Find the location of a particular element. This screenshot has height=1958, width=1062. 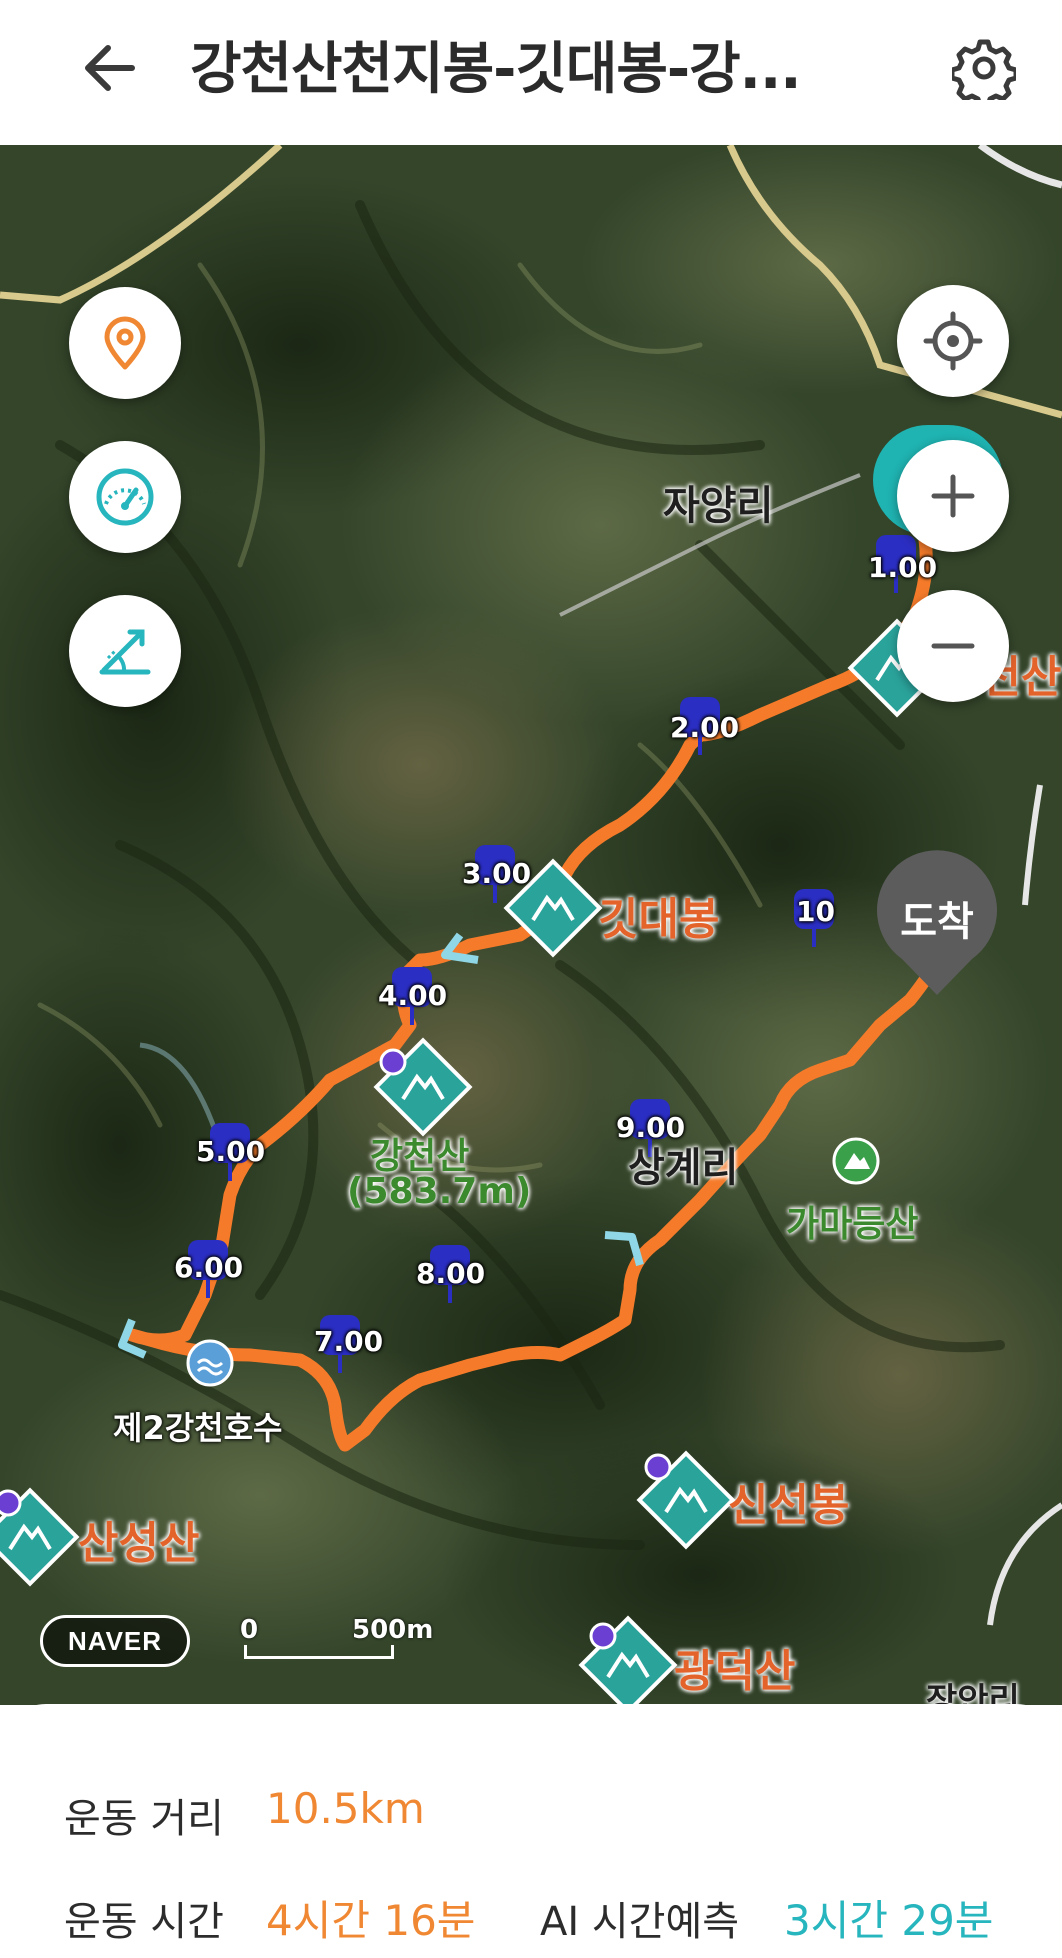

distance-label: 운동 거리 is located at coordinates (144, 1819).